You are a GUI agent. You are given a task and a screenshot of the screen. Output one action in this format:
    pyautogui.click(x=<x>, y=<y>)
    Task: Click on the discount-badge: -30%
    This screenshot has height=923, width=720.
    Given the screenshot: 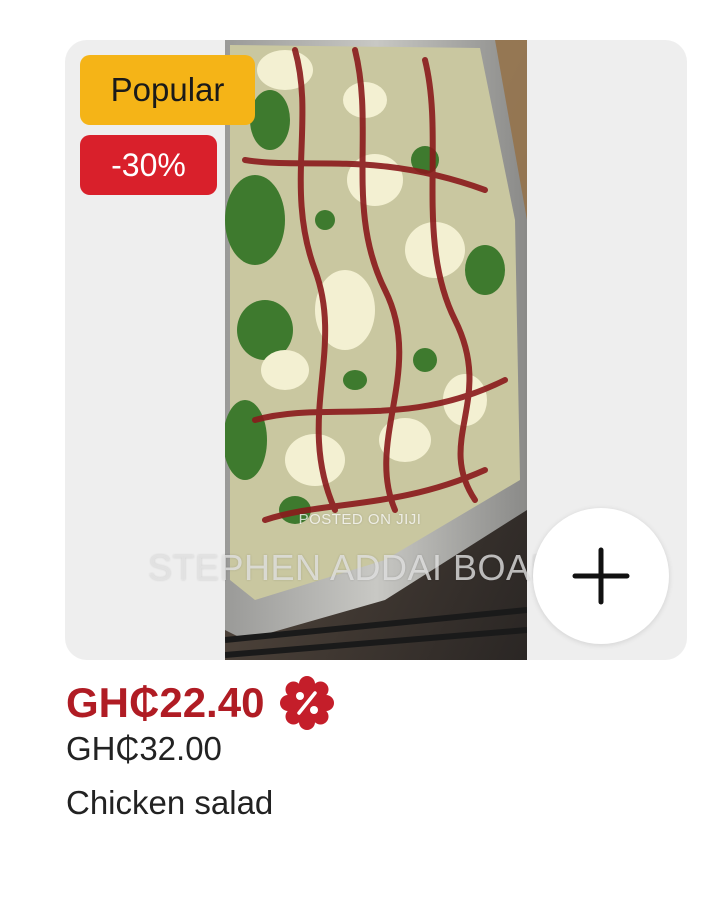 What is the action you would take?
    pyautogui.click(x=148, y=165)
    